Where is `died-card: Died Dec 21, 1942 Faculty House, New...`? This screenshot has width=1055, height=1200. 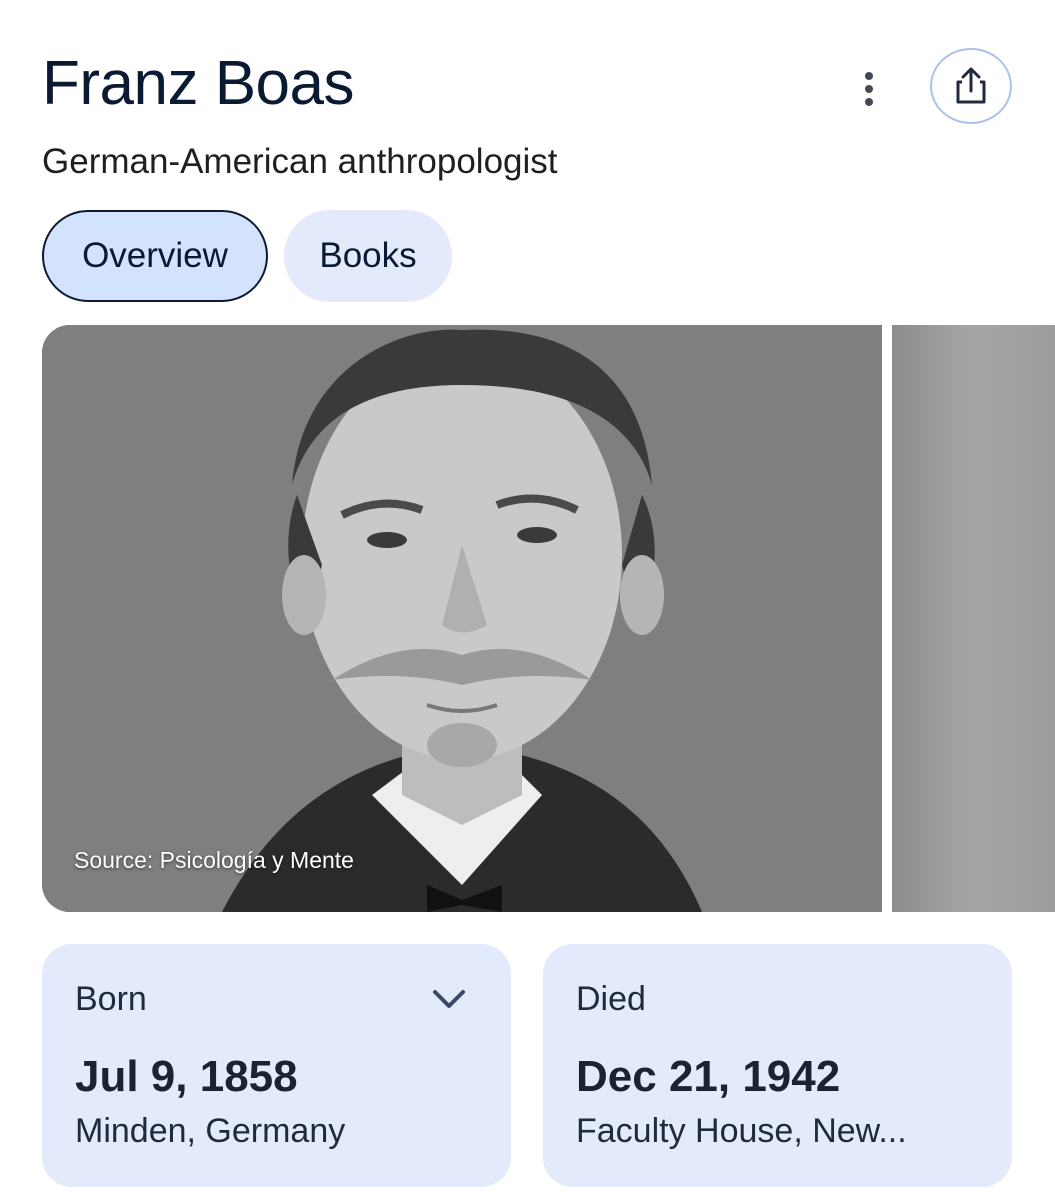 died-card: Died Dec 21, 1942 Faculty House, New... is located at coordinates (777, 1065).